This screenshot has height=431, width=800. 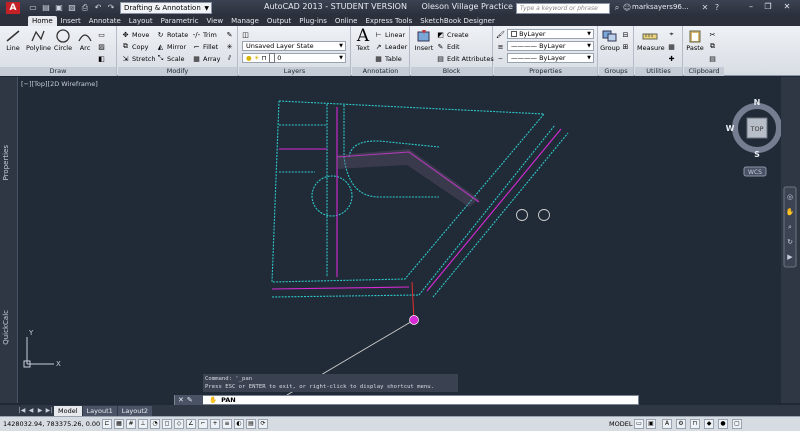 I want to click on 3d-osnap-icon: ◇, so click(x=179, y=424).